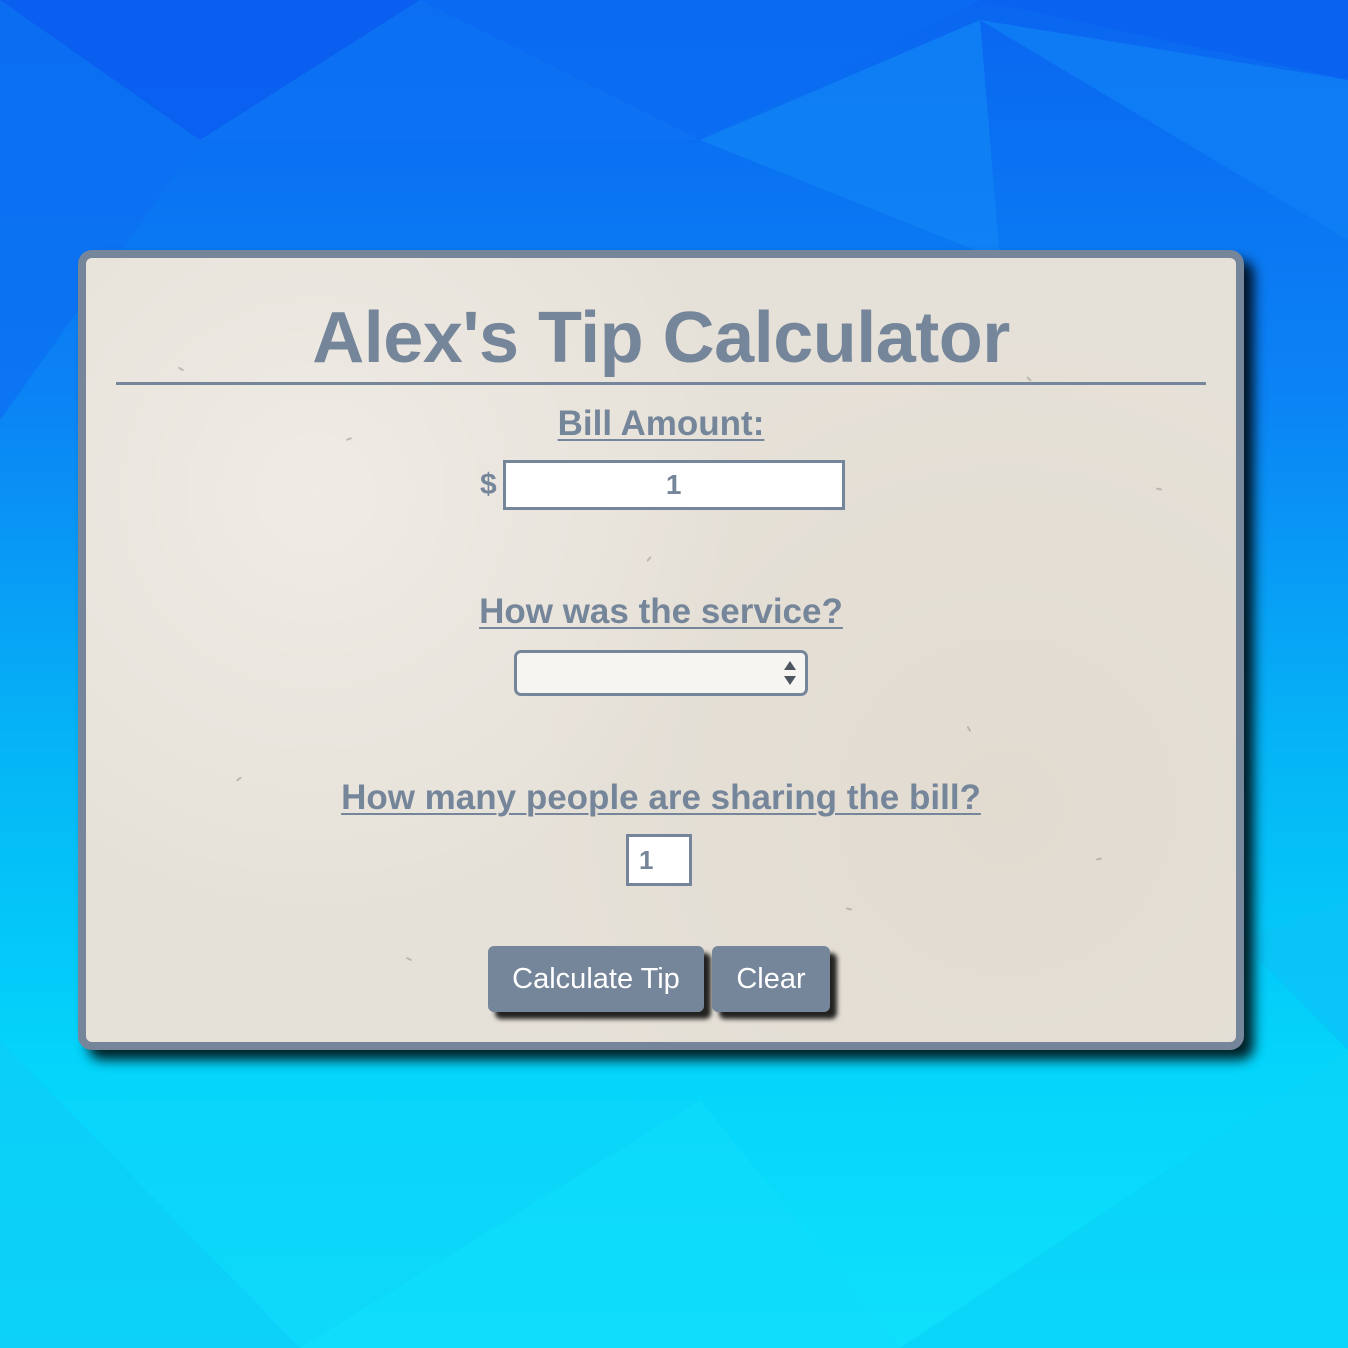  I want to click on bill-amount-row: $, so click(662, 485).